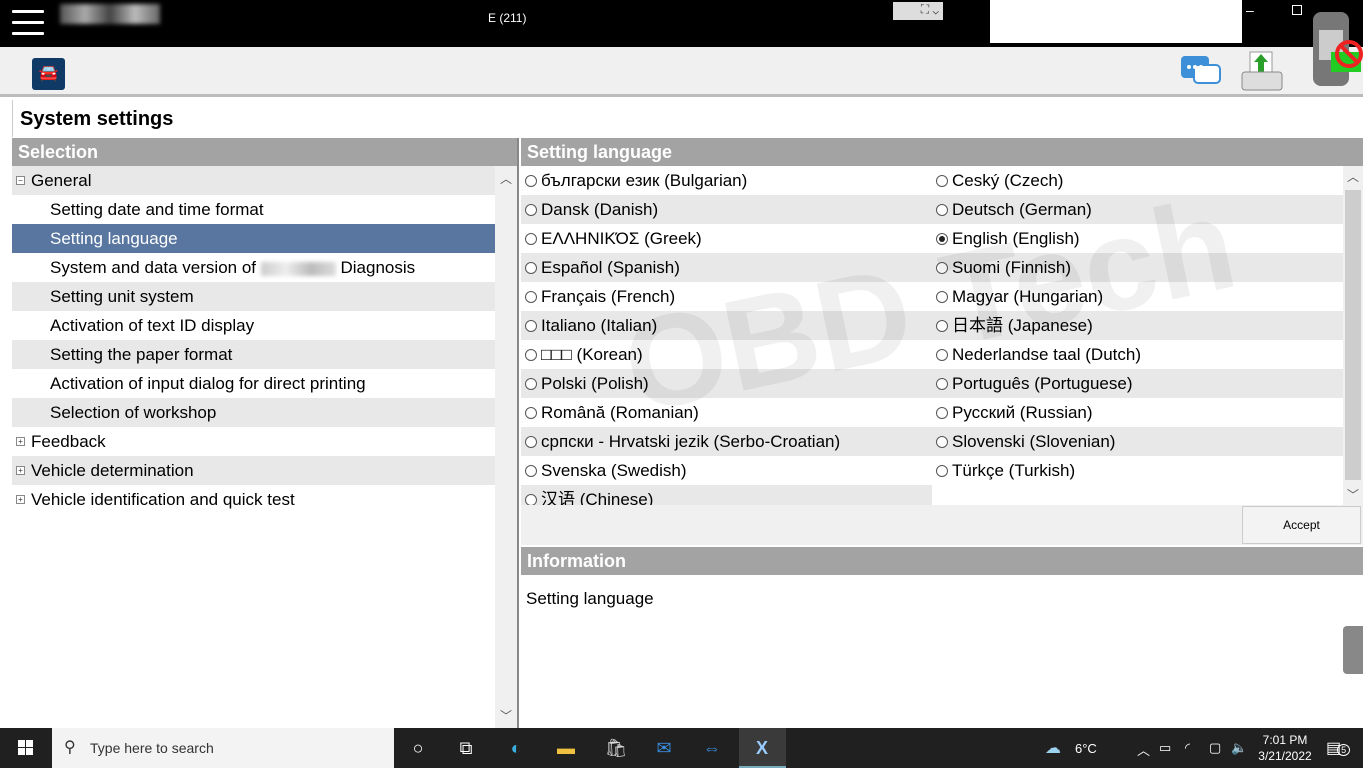 This screenshot has height=768, width=1363. Describe the element at coordinates (918, 11) in the screenshot. I see `window-options-dropdown: ⛶ ⌄` at that location.